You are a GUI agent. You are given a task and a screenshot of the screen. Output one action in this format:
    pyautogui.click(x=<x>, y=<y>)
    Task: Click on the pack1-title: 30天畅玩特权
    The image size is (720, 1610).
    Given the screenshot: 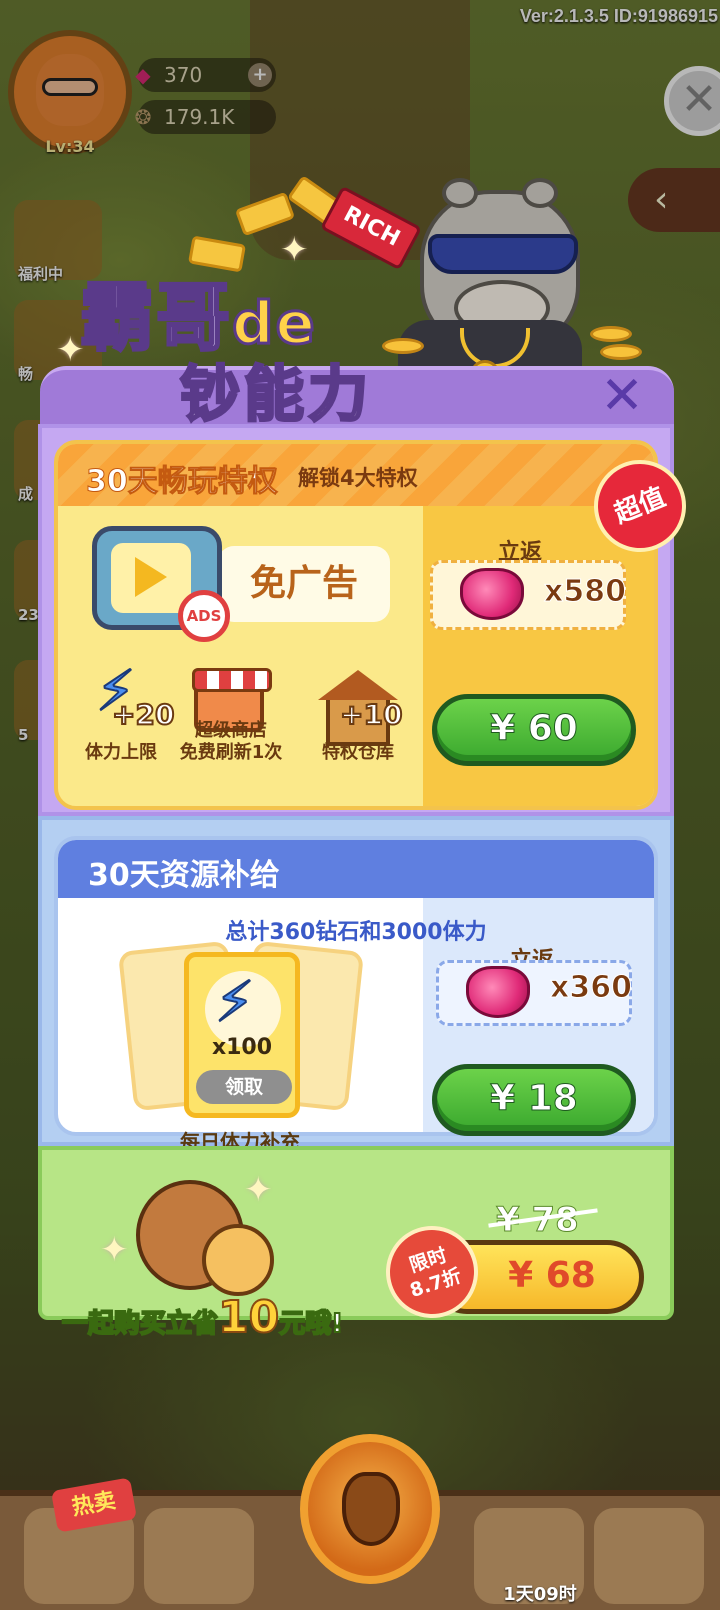 What is the action you would take?
    pyautogui.click(x=182, y=482)
    